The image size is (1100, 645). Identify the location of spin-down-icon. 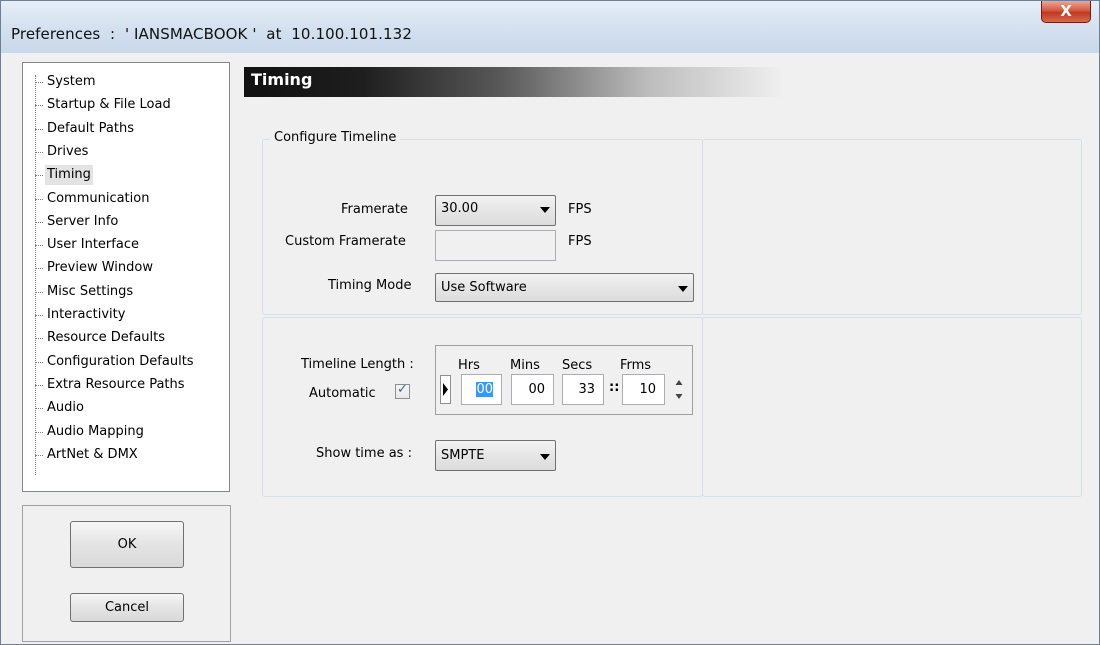
(679, 396).